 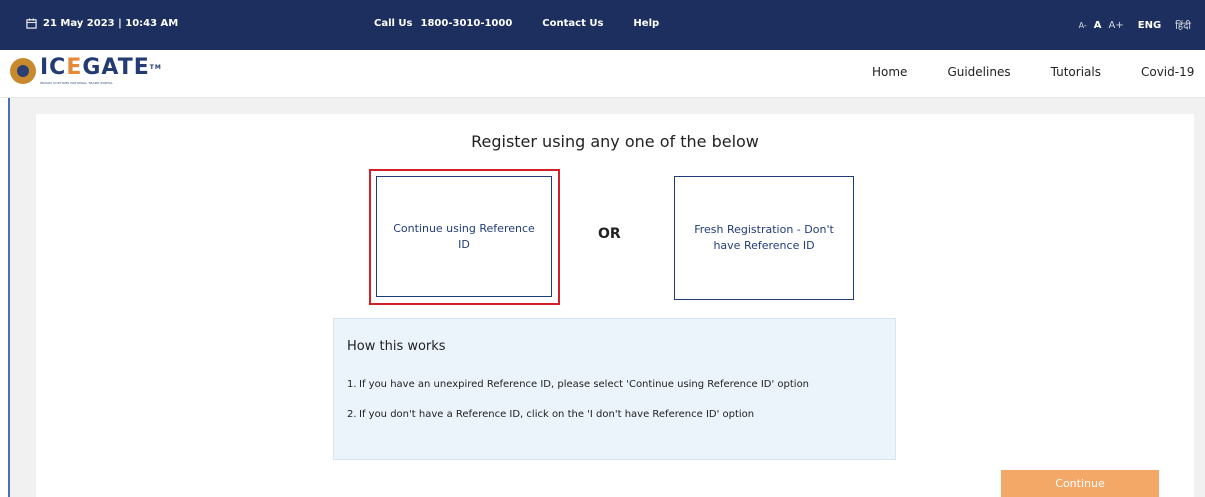 I want to click on language-english: ENG, so click(x=1149, y=25).